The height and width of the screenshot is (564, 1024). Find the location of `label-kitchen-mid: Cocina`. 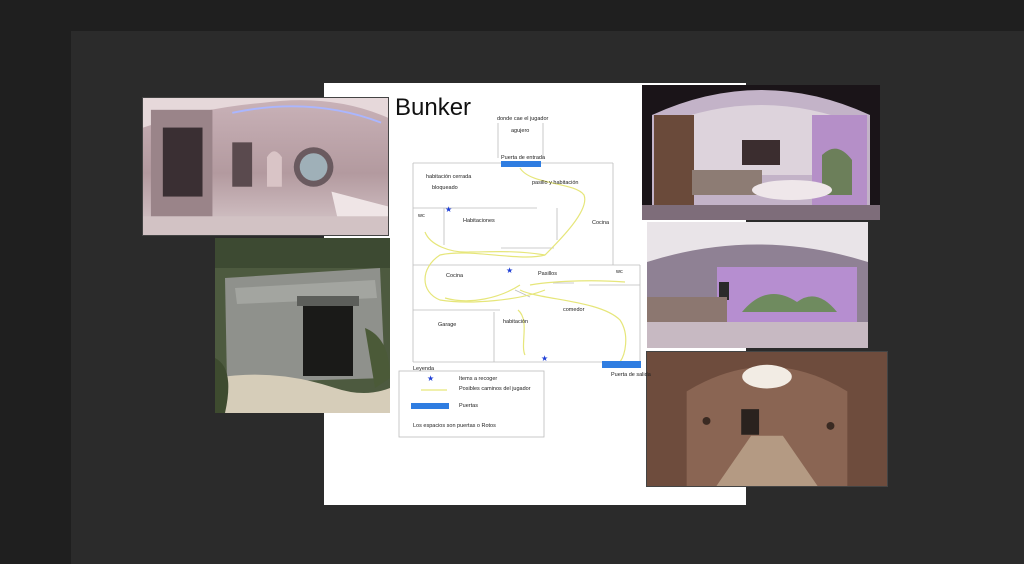

label-kitchen-mid: Cocina is located at coordinates (455, 276).